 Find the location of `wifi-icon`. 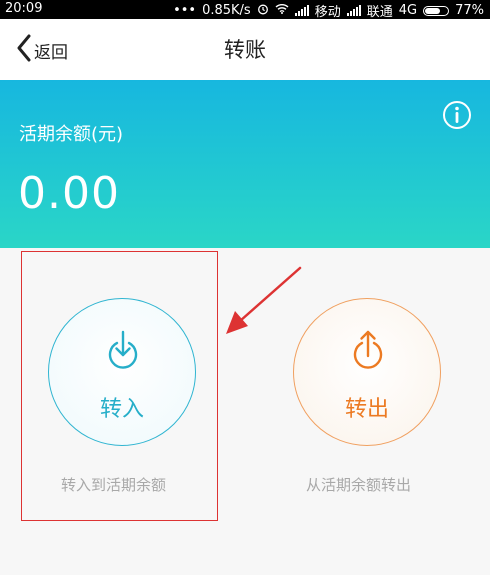

wifi-icon is located at coordinates (282, 10).